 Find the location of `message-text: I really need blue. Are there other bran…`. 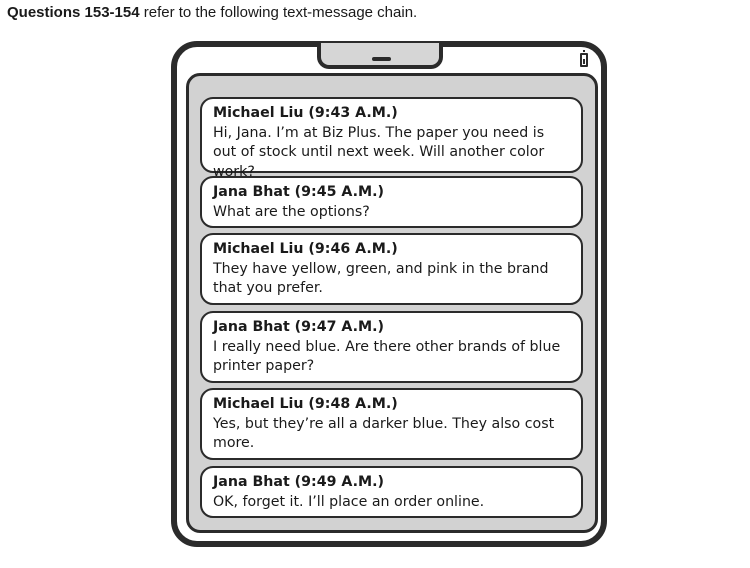

message-text: I really need blue. Are there other bran… is located at coordinates (387, 356).